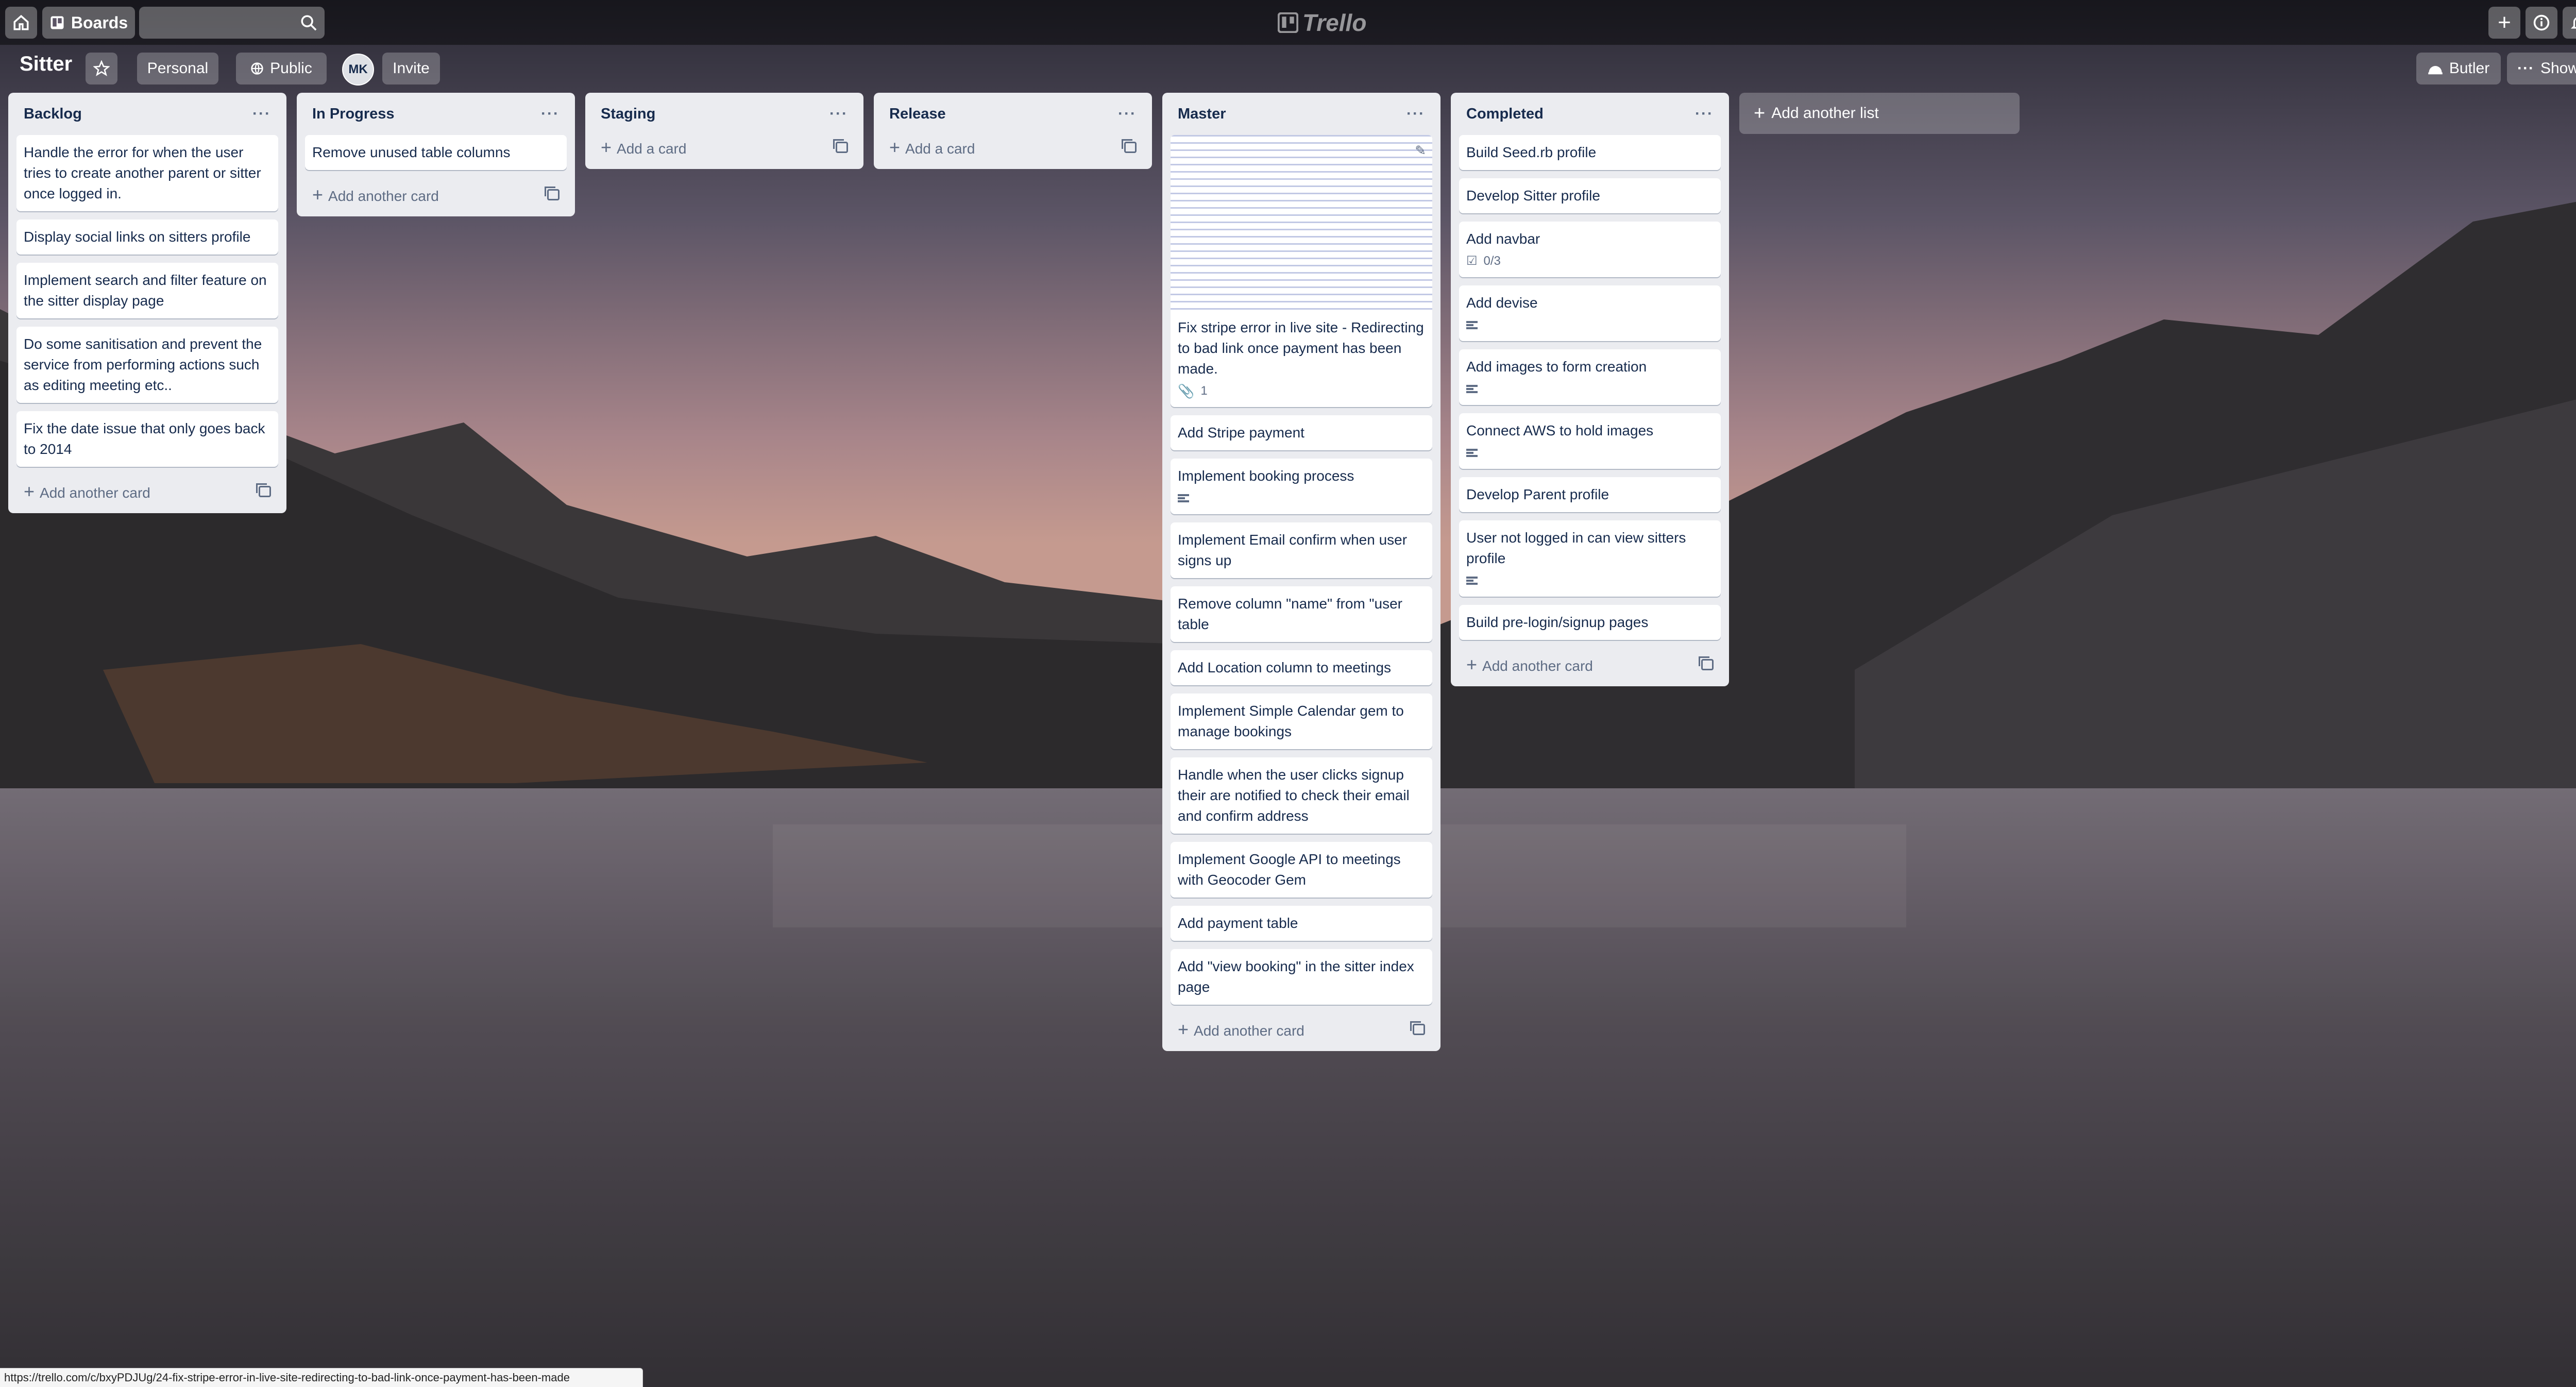 This screenshot has width=2576, height=1387. Describe the element at coordinates (291, 68) in the screenshot. I see `public-label: Public` at that location.